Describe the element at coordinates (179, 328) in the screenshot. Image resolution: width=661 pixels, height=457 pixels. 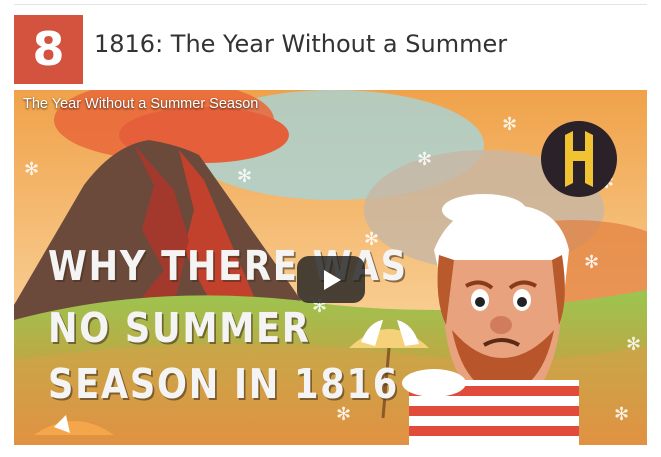
I see `headline-line-2: NO SUMMER` at that location.